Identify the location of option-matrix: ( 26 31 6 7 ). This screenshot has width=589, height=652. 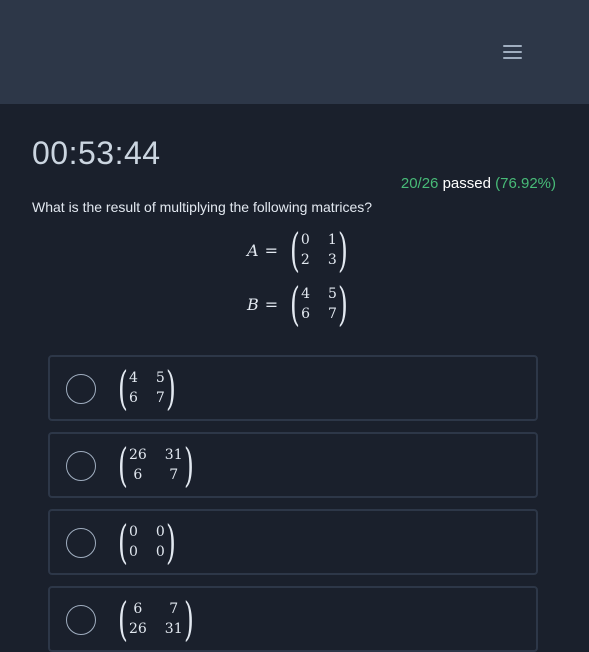
(156, 465).